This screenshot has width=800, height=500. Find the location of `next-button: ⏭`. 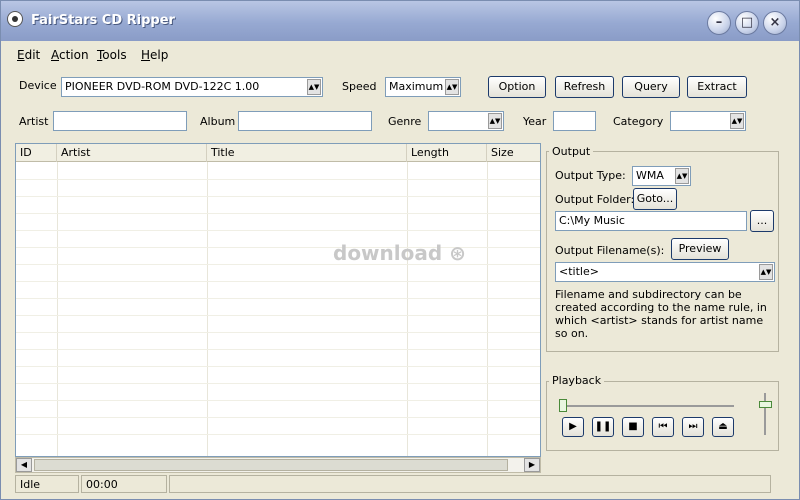

next-button: ⏭ is located at coordinates (693, 427).